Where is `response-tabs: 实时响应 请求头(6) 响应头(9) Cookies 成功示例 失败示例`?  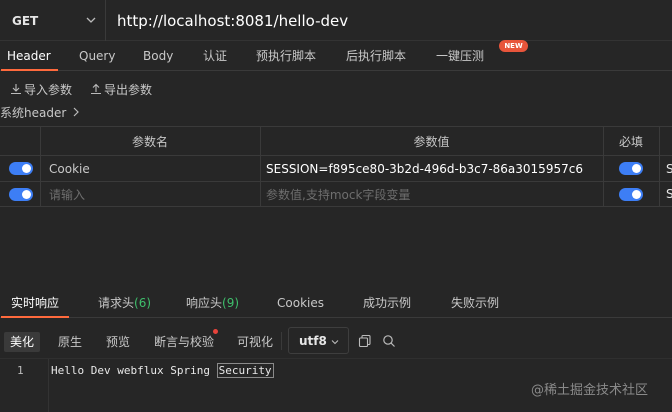 response-tabs: 实时响应 请求头(6) 响应头(9) Cookies 成功示例 失败示例 is located at coordinates (336, 304).